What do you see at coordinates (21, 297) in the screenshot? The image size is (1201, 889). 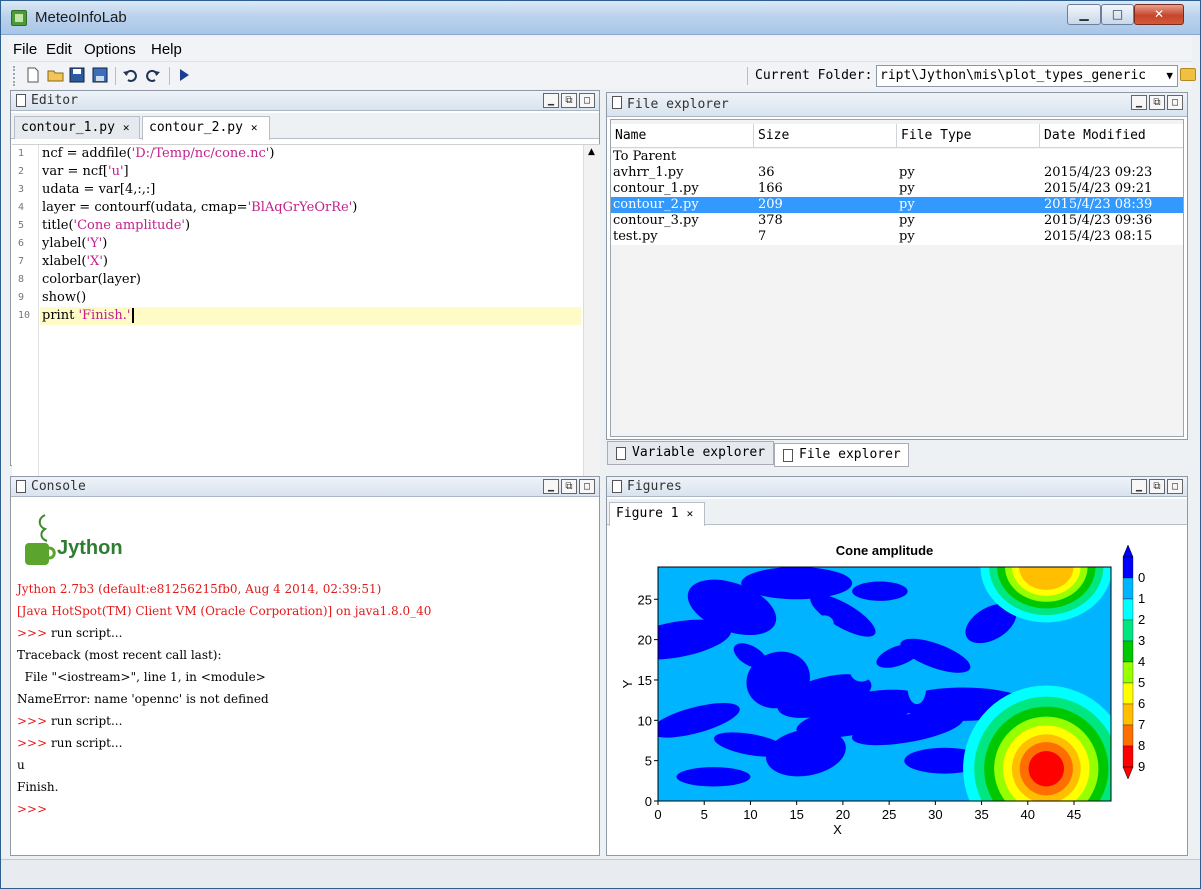 I see `line-number: 9` at bounding box center [21, 297].